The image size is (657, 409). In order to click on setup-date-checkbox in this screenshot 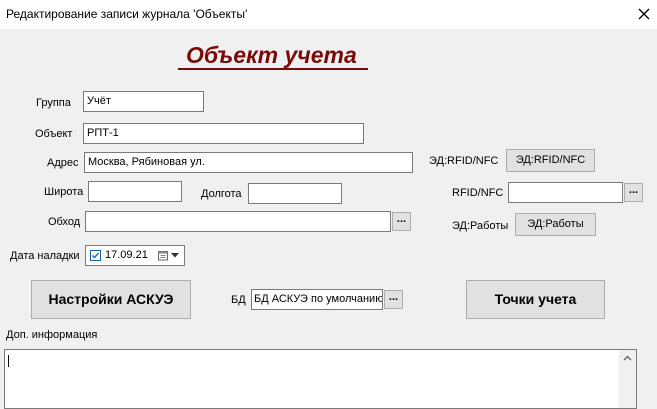, I will do `click(95, 255)`.